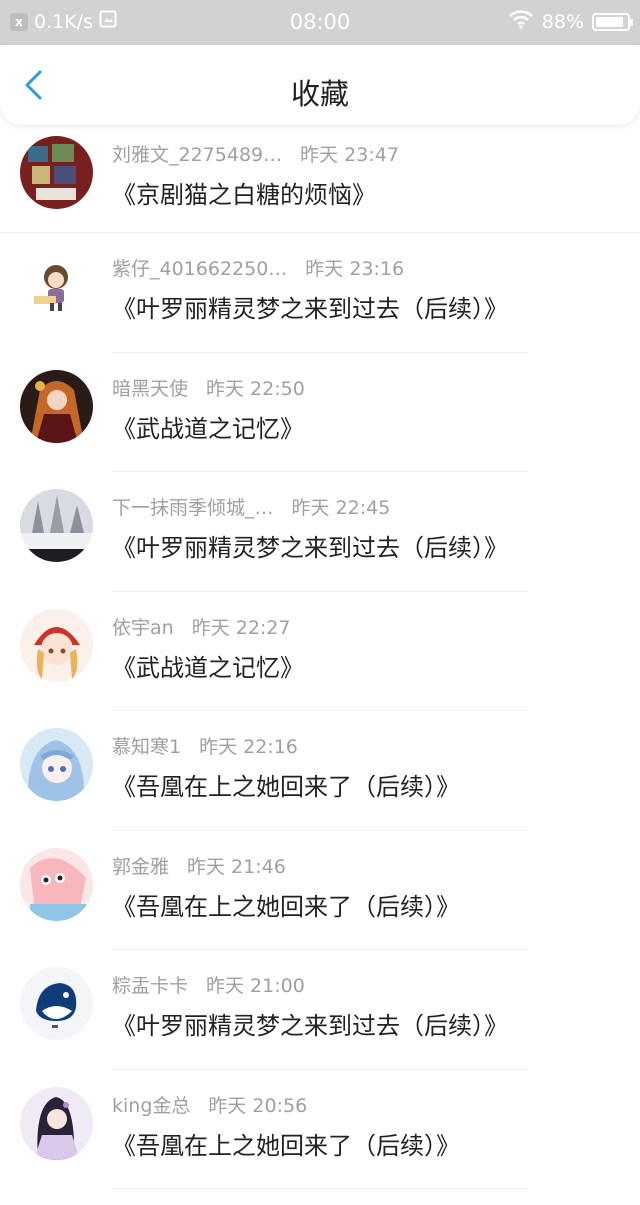 This screenshot has width=640, height=1205. I want to click on item-meta: king金总 昨天 20:56, so click(286, 1104).